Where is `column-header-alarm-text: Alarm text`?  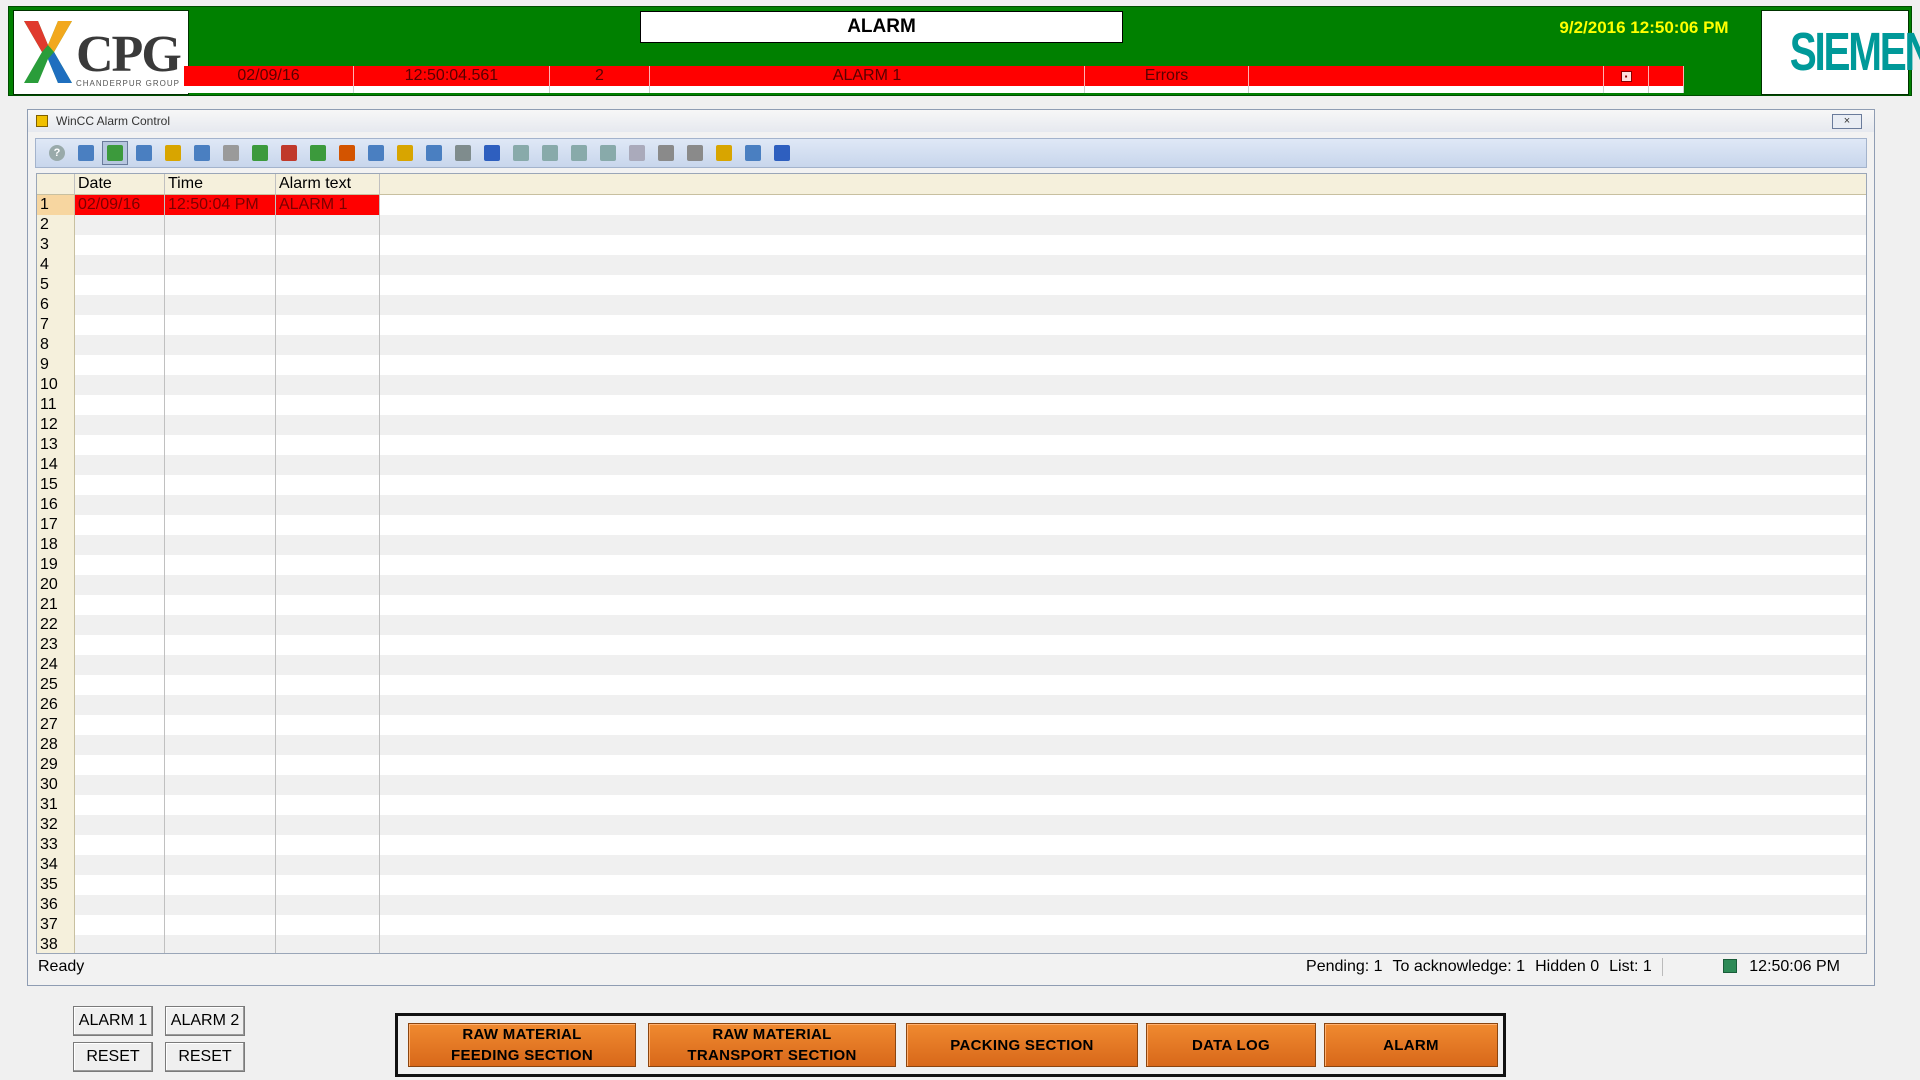 column-header-alarm-text: Alarm text is located at coordinates (328, 184).